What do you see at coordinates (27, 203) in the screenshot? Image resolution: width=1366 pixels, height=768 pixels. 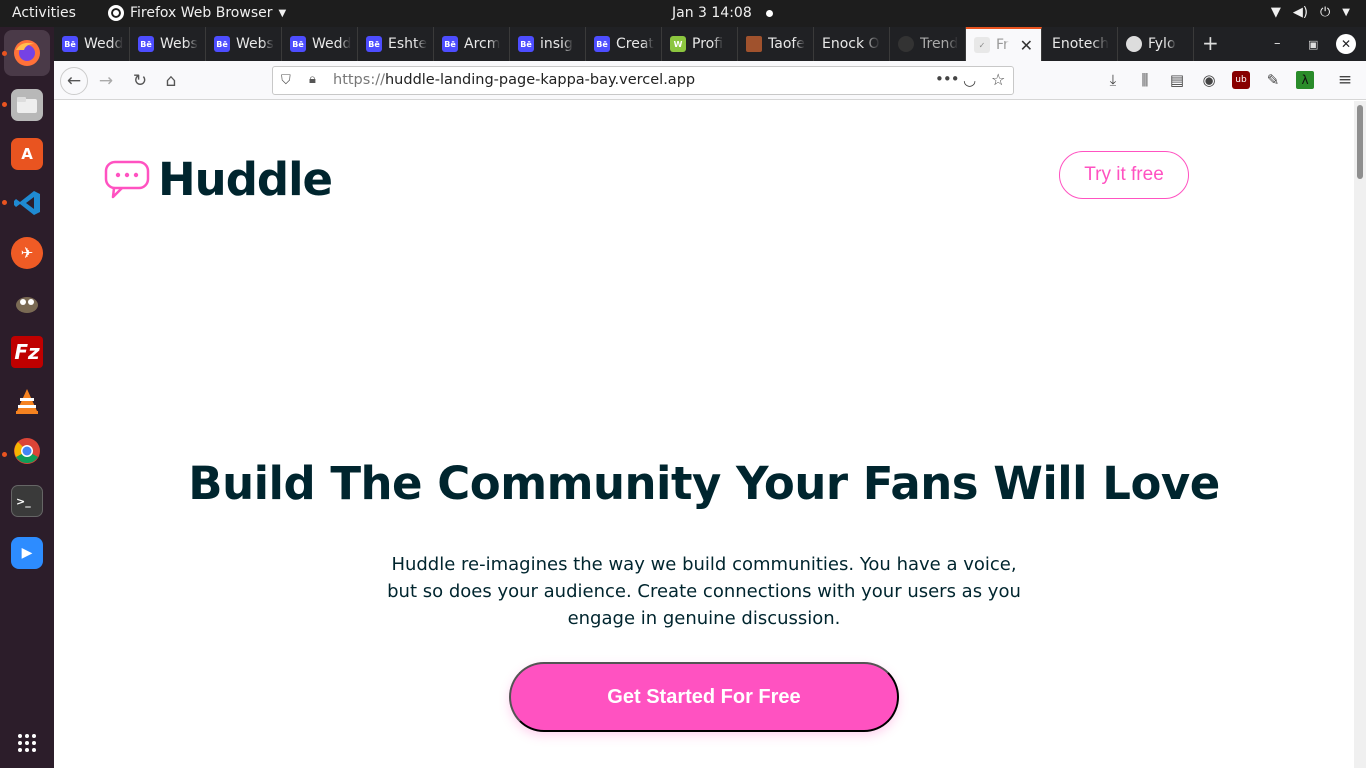 I see `vscode-icon` at bounding box center [27, 203].